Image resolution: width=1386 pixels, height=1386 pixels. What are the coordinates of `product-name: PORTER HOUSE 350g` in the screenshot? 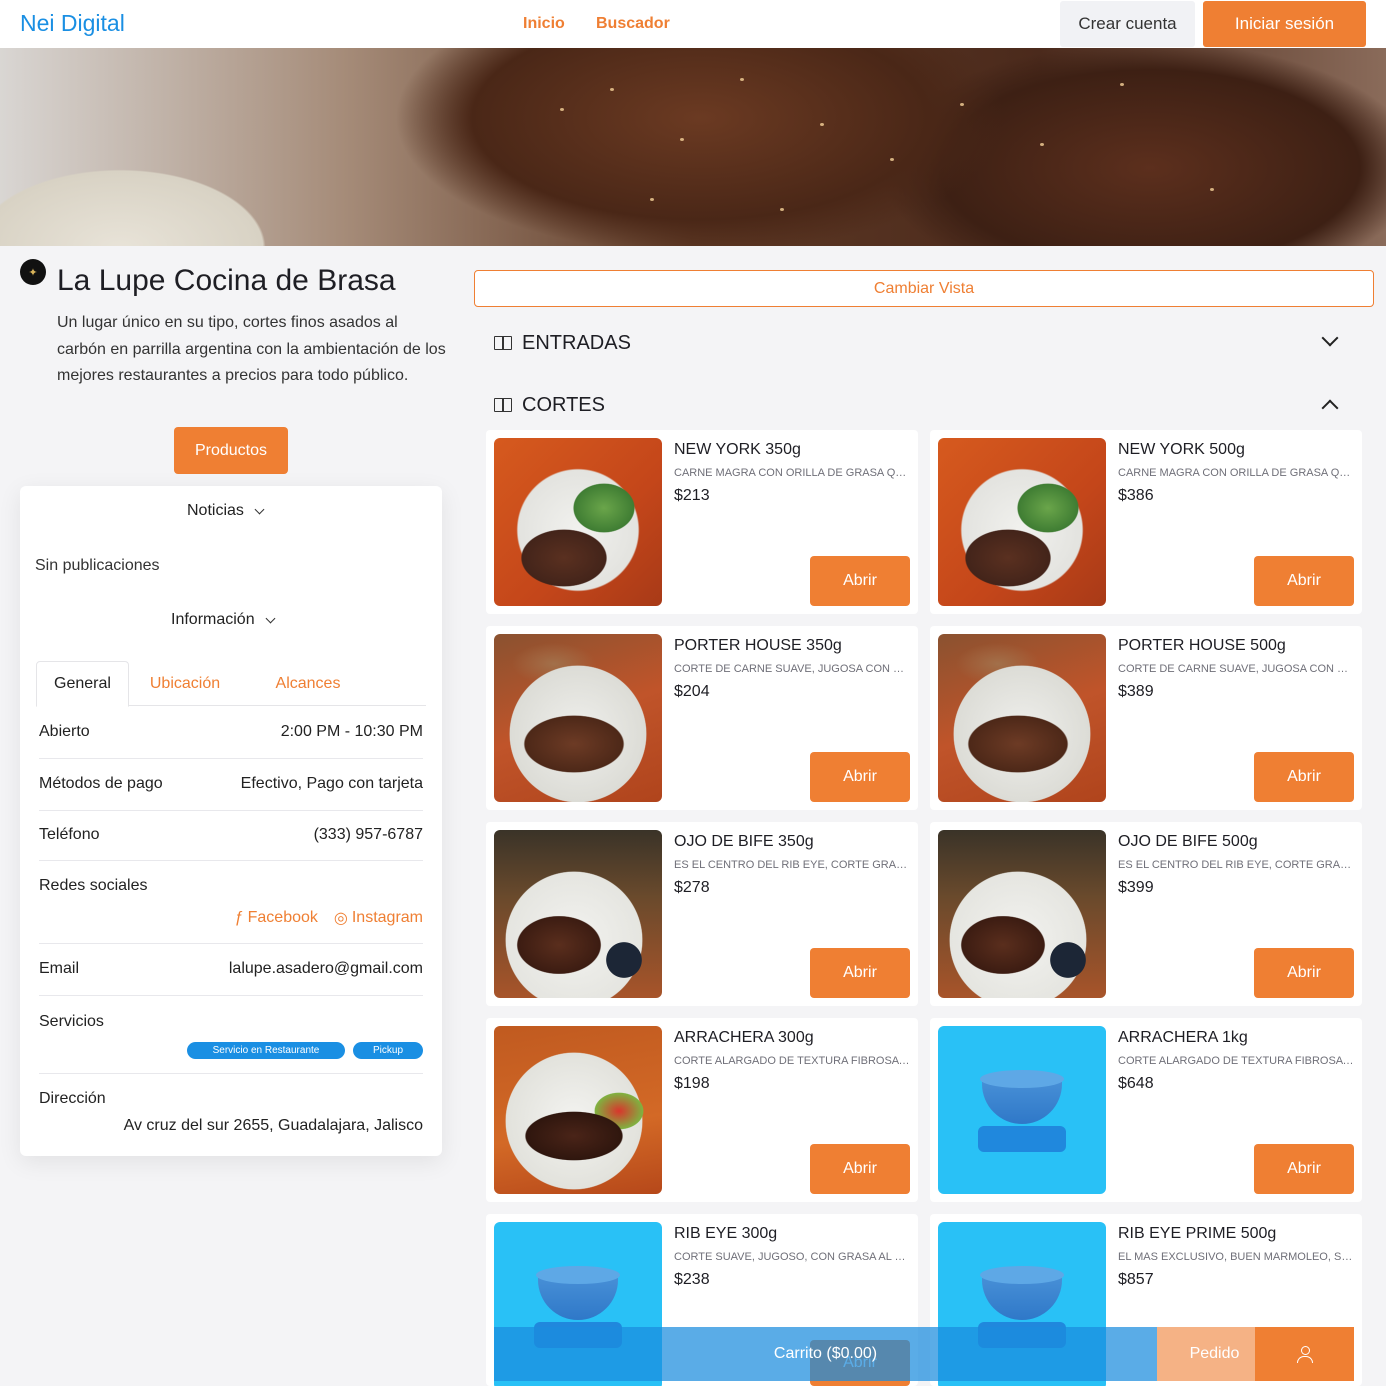 It's located at (758, 645).